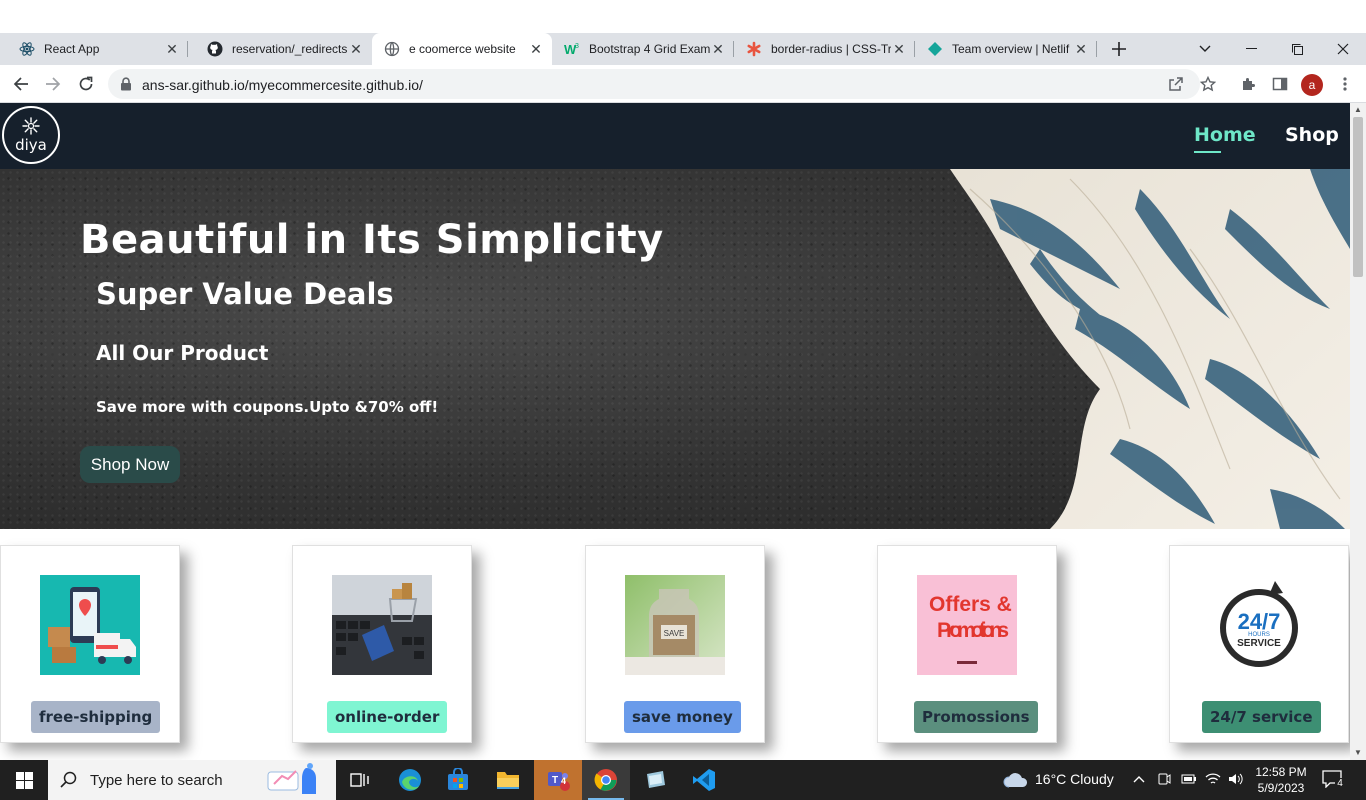 Image resolution: width=1366 pixels, height=800 pixels. Describe the element at coordinates (675, 625) in the screenshot. I see `save-money-image: SAVE` at that location.